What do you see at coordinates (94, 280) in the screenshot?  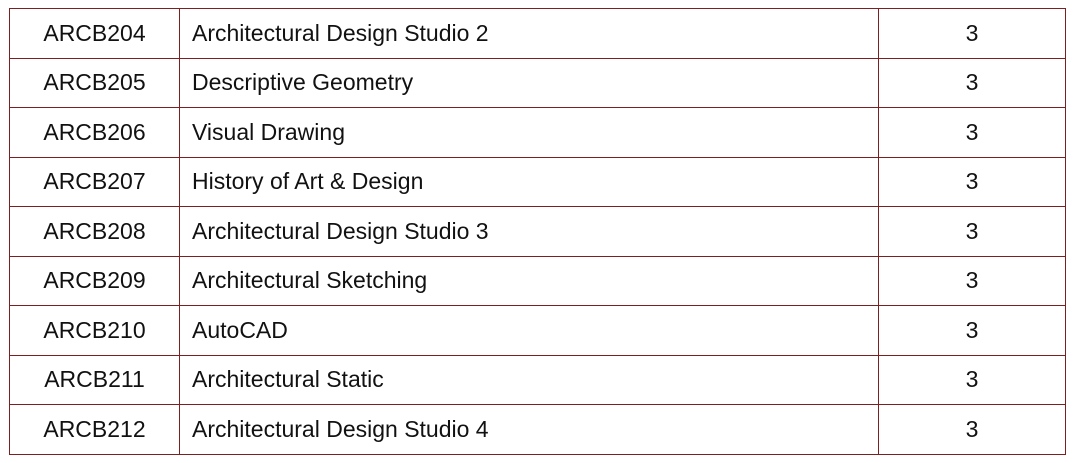 I see `course-code-cell: ARCB209` at bounding box center [94, 280].